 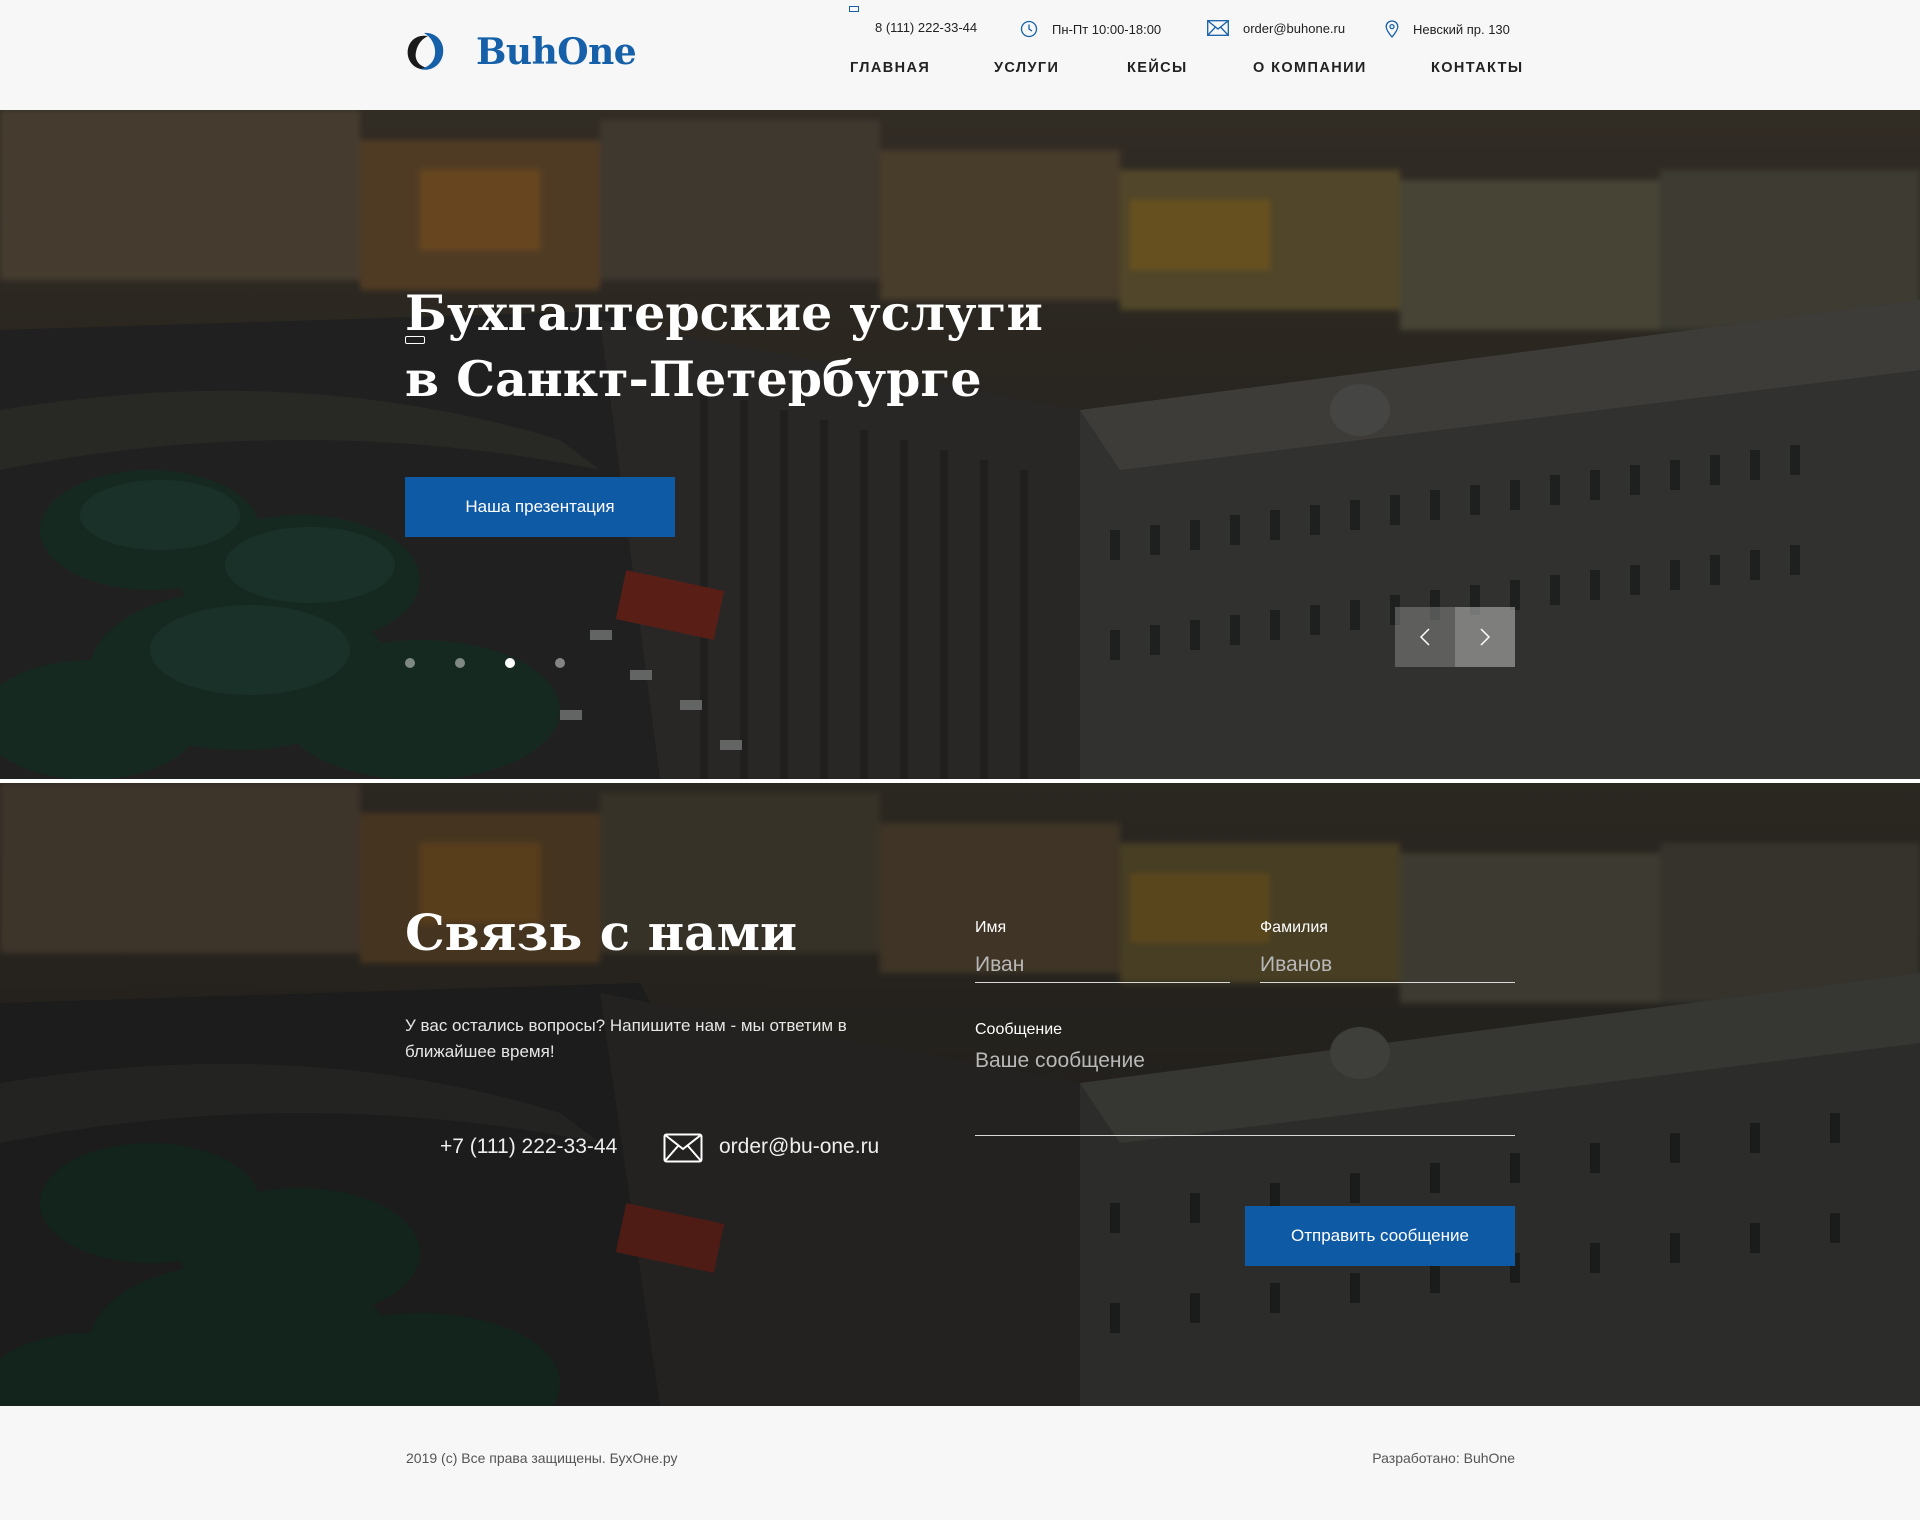 I want to click on small-marker, so click(x=854, y=9).